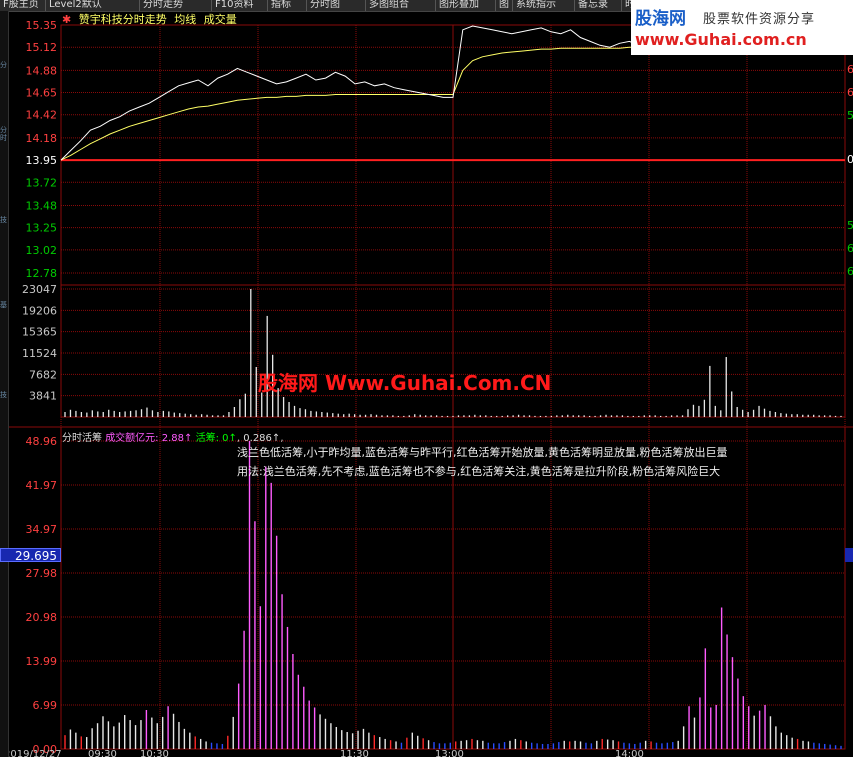 The image size is (853, 757). I want to click on indicator-name: 分时活筹, so click(82, 438).